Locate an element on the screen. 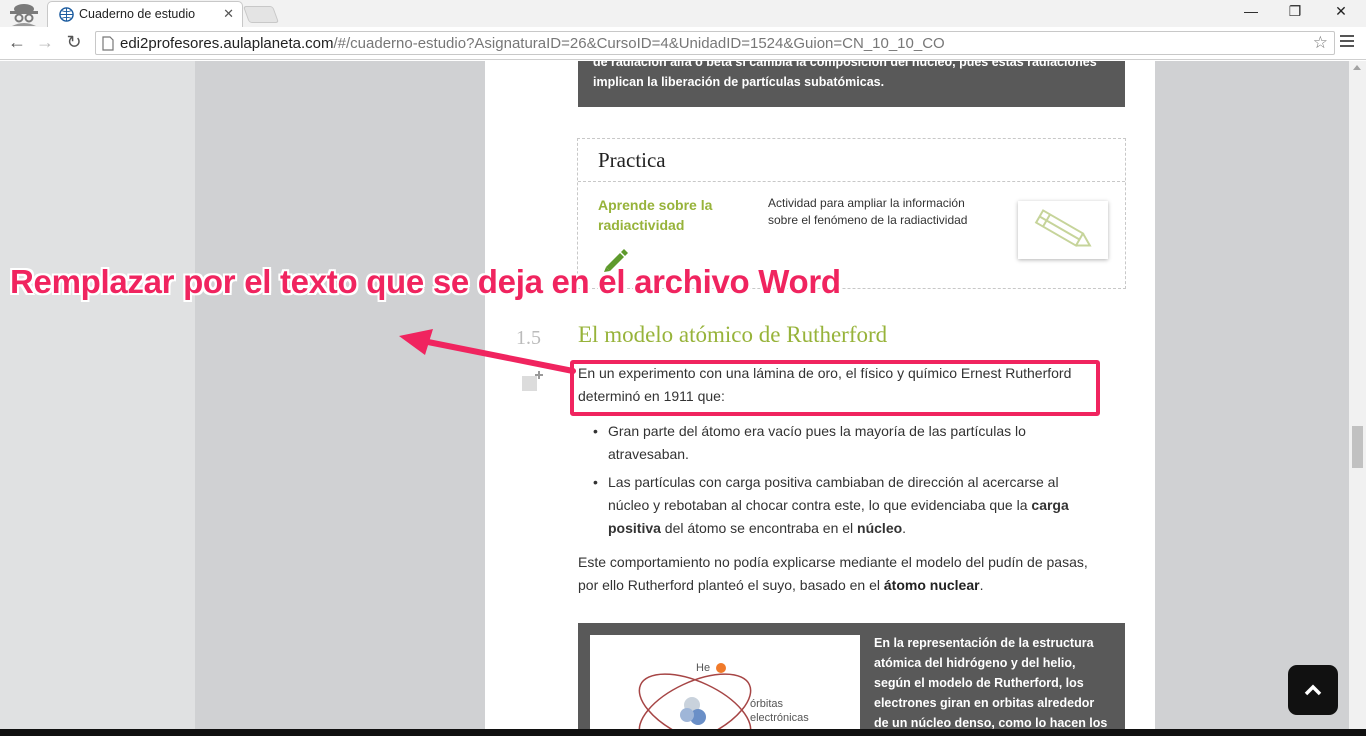  new-tab-button is located at coordinates (261, 14).